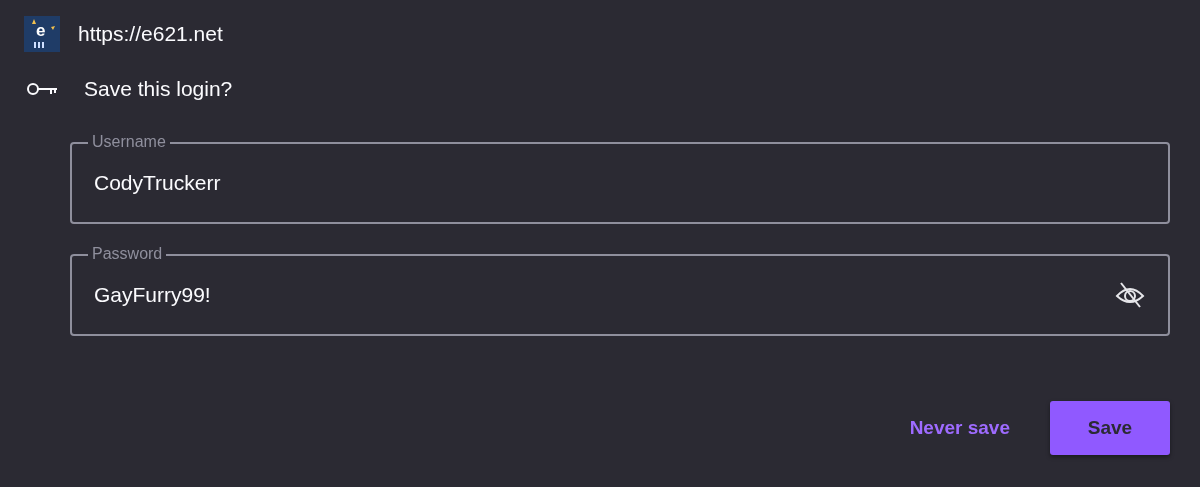 This screenshot has width=1200, height=487. Describe the element at coordinates (959, 428) in the screenshot. I see `never-save-button: Never save` at that location.